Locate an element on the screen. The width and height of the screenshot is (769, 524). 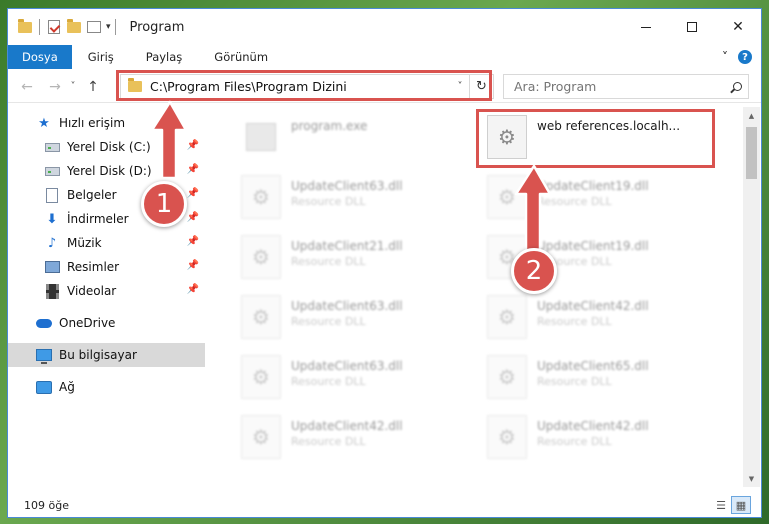
back-button: ← is located at coordinates (27, 87).